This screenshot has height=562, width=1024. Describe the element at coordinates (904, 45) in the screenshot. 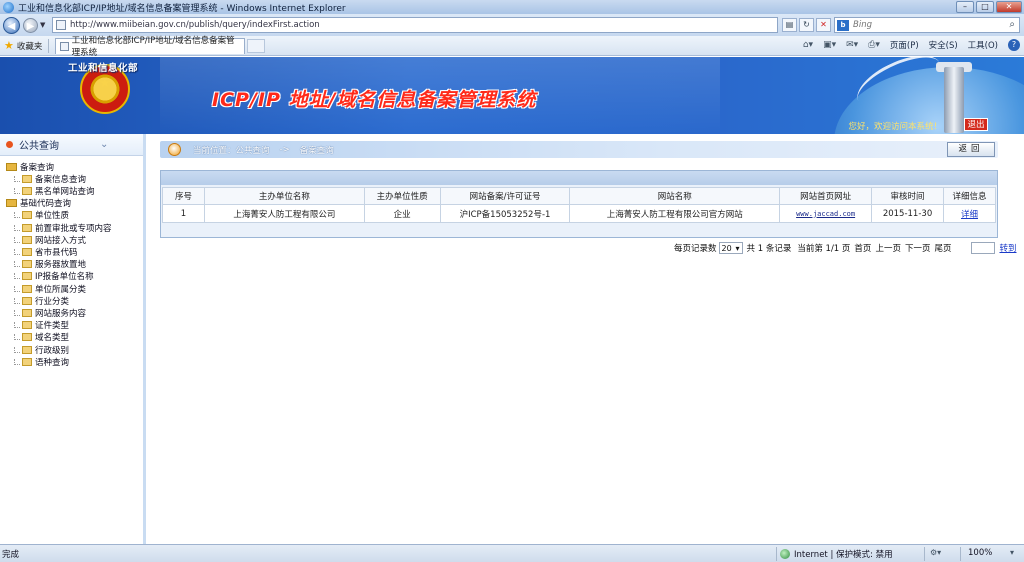

I see `menu-page: 页面(P)` at that location.